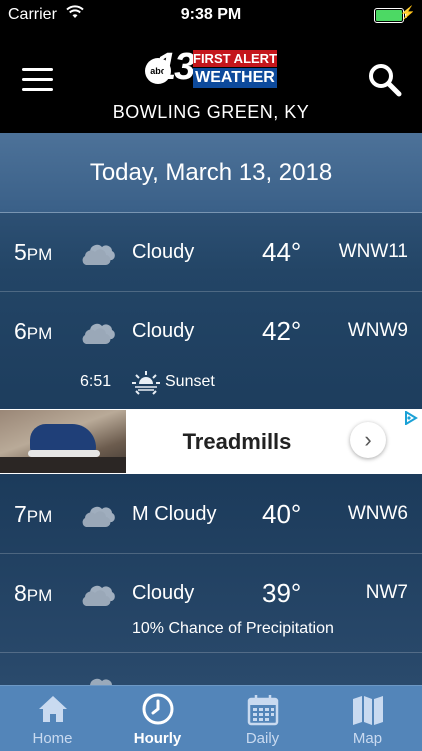 This screenshot has height=751, width=422. What do you see at coordinates (52, 709) in the screenshot?
I see `home-icon` at bounding box center [52, 709].